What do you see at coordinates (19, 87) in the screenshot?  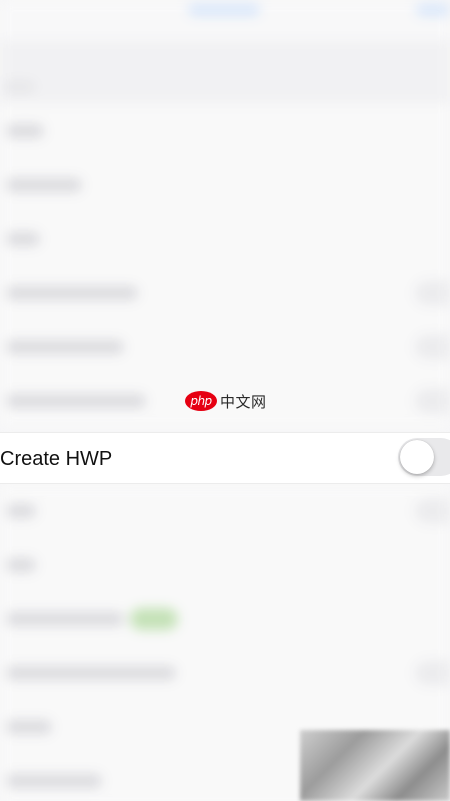 I see `section-header-label` at bounding box center [19, 87].